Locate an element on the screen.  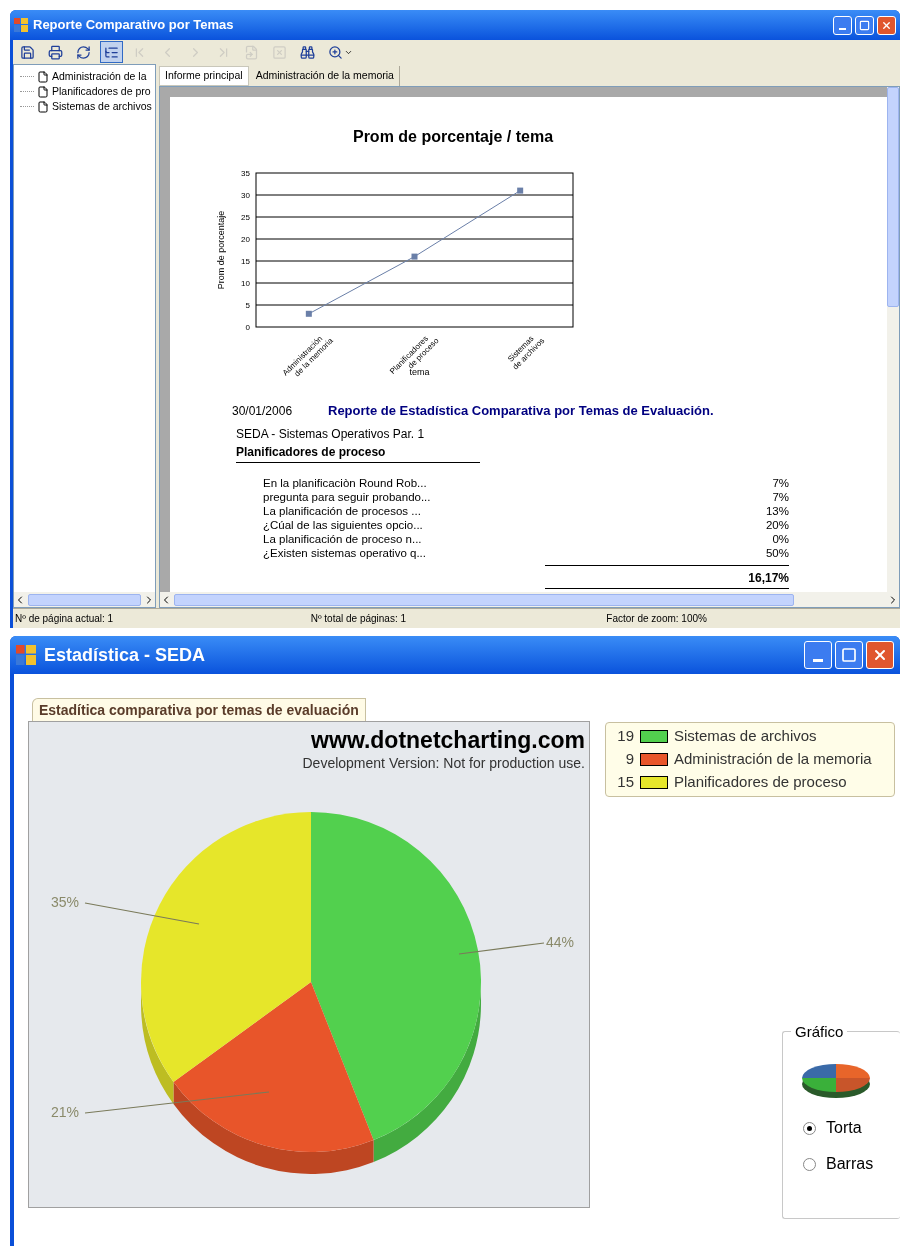
percent-label: 21% is located at coordinates (65, 1112).